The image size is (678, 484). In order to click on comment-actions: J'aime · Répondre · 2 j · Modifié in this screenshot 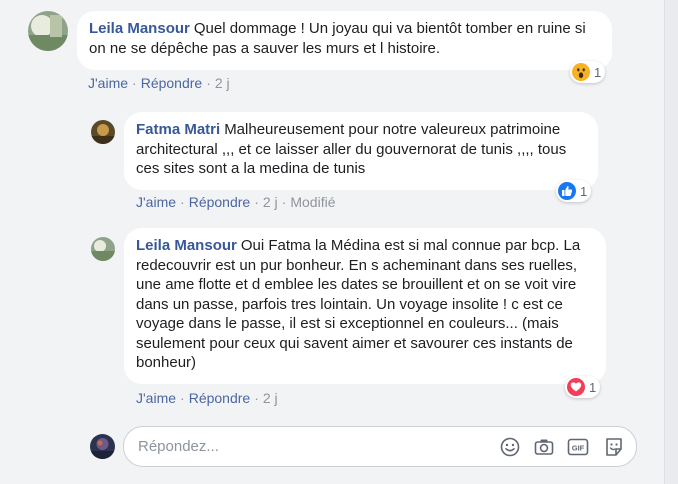, I will do `click(235, 202)`.